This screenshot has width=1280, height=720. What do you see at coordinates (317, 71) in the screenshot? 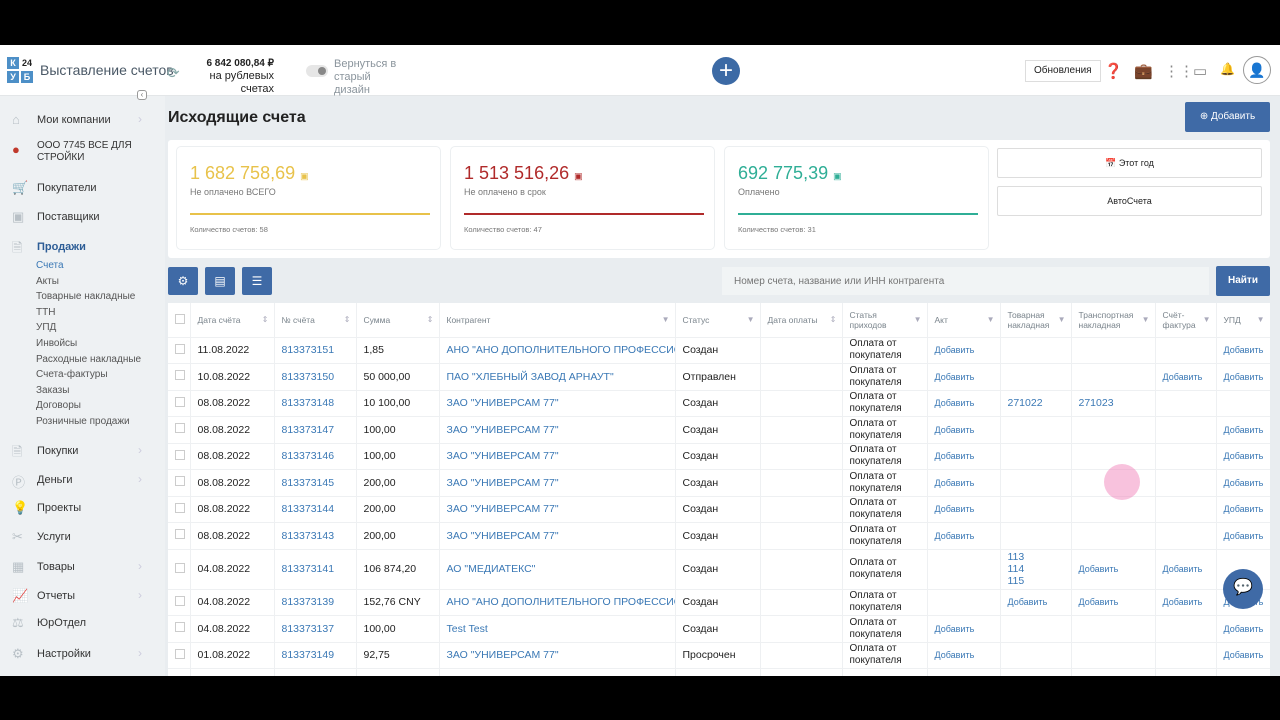
I see `old-design-toggle` at bounding box center [317, 71].